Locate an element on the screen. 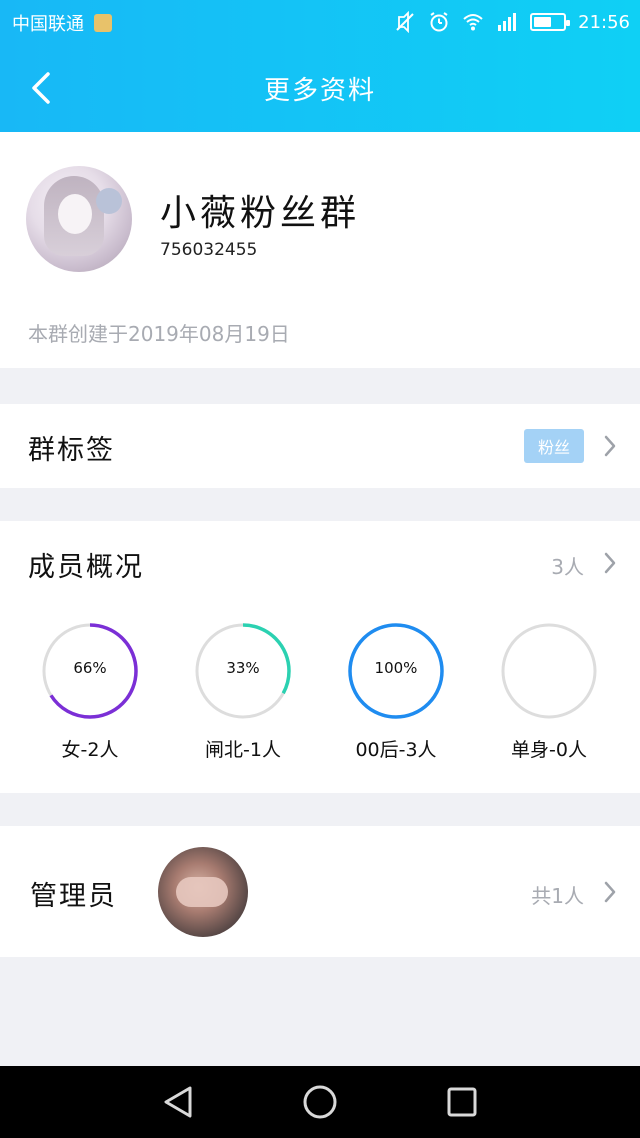 This screenshot has width=640, height=1138. system-nav-bar is located at coordinates (320, 1102).